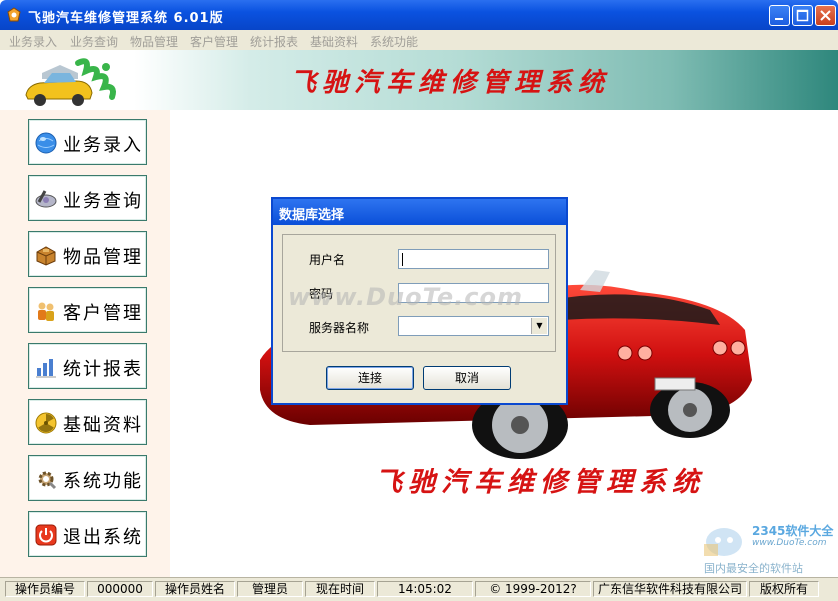  What do you see at coordinates (103, 313) in the screenshot?
I see `sidebar-item-label: 客户管理` at bounding box center [103, 313].